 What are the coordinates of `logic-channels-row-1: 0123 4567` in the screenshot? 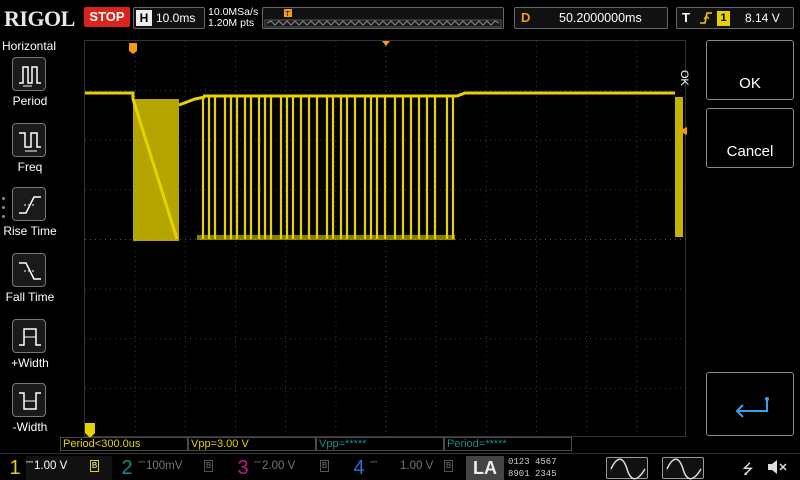 It's located at (532, 462).